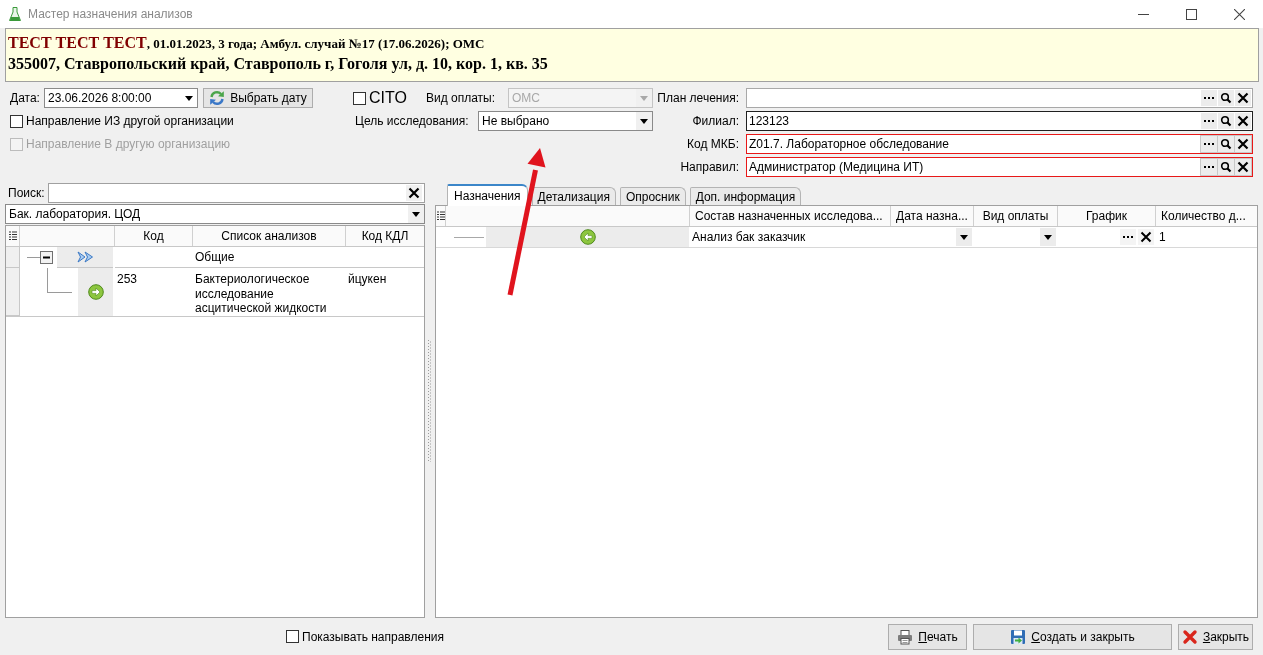 Image resolution: width=1263 pixels, height=655 pixels. What do you see at coordinates (27, 193) in the screenshot?
I see `search-label: Поиск:` at bounding box center [27, 193].